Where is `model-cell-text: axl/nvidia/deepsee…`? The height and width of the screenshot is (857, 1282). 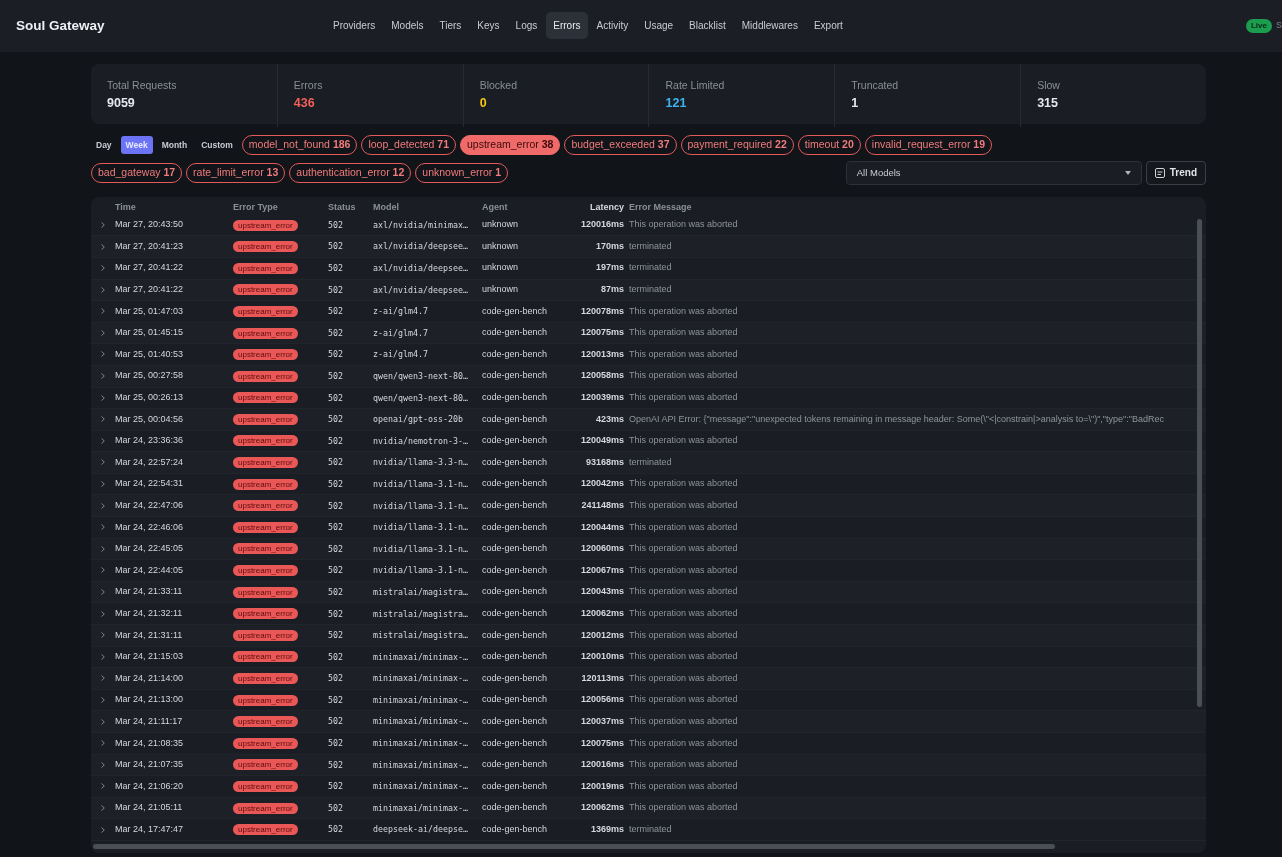 model-cell-text: axl/nvidia/deepsee… is located at coordinates (421, 290).